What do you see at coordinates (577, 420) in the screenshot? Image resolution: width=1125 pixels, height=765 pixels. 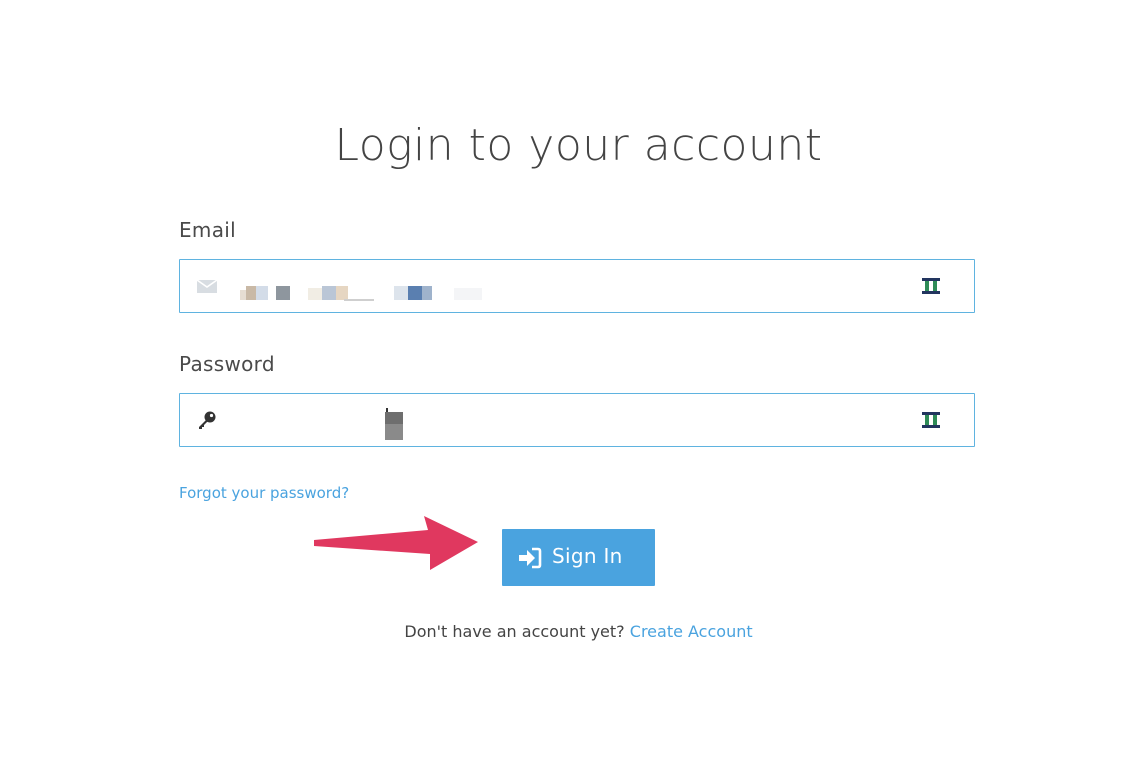 I see `password-field` at bounding box center [577, 420].